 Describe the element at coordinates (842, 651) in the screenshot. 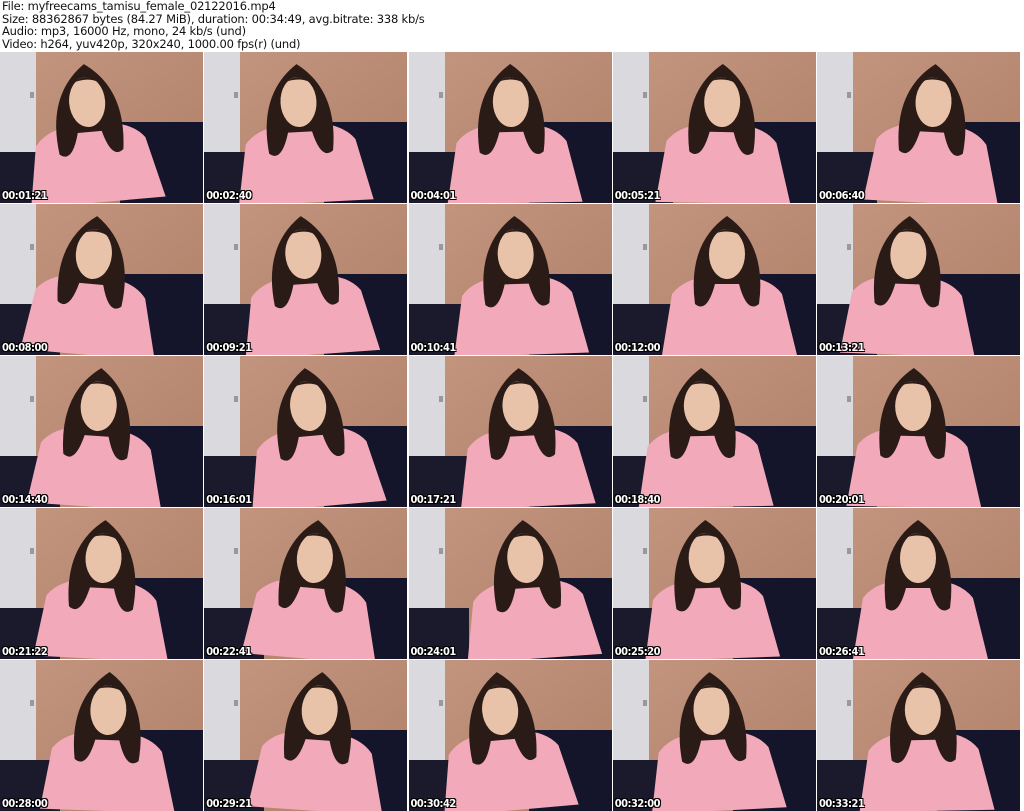

I see `thumbnail-timestamp: 00:26:41` at that location.